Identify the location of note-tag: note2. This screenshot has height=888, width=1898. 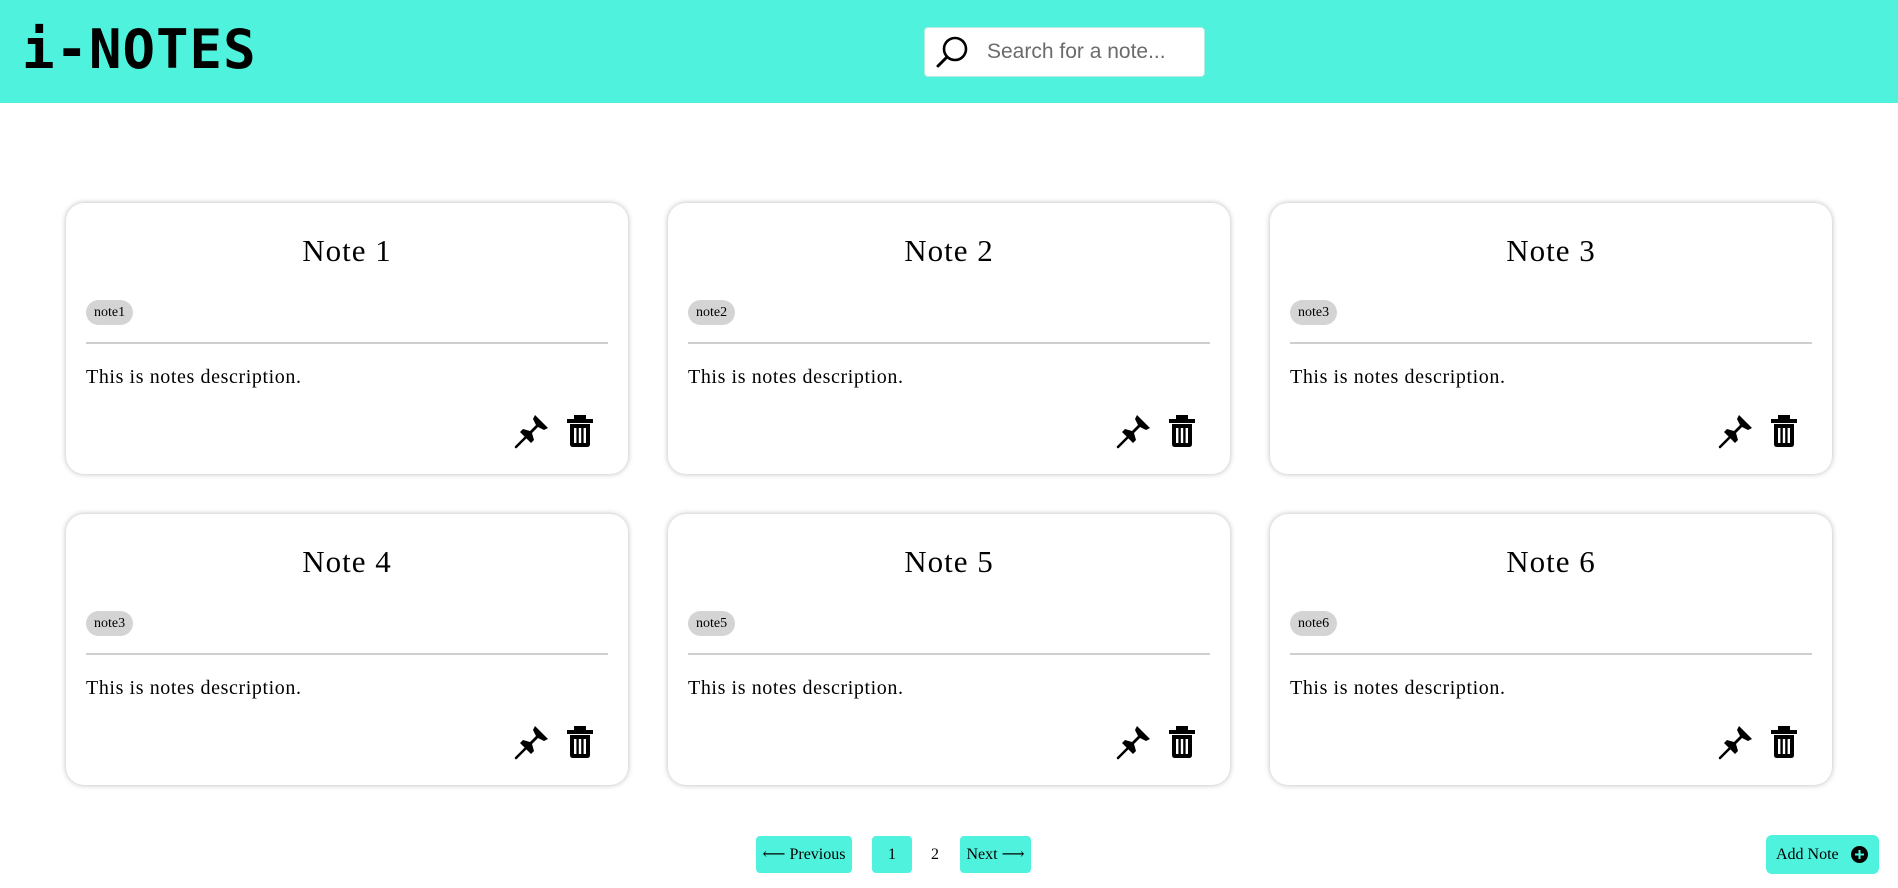
(712, 312).